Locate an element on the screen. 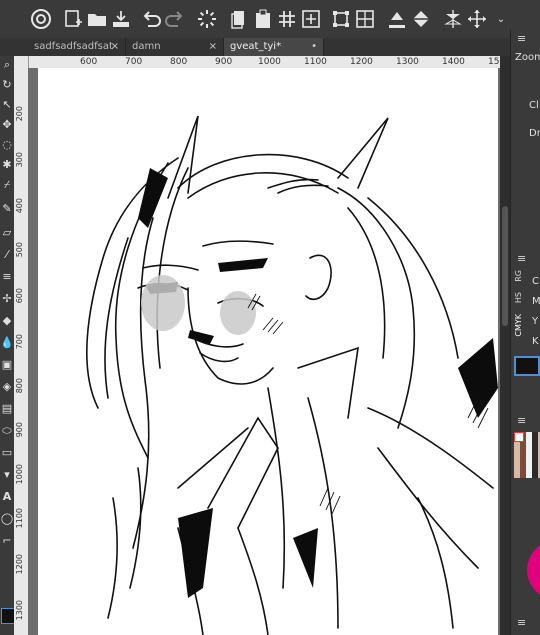 The height and width of the screenshot is (635, 540). tab-label: gveat_tyi* is located at coordinates (256, 46).